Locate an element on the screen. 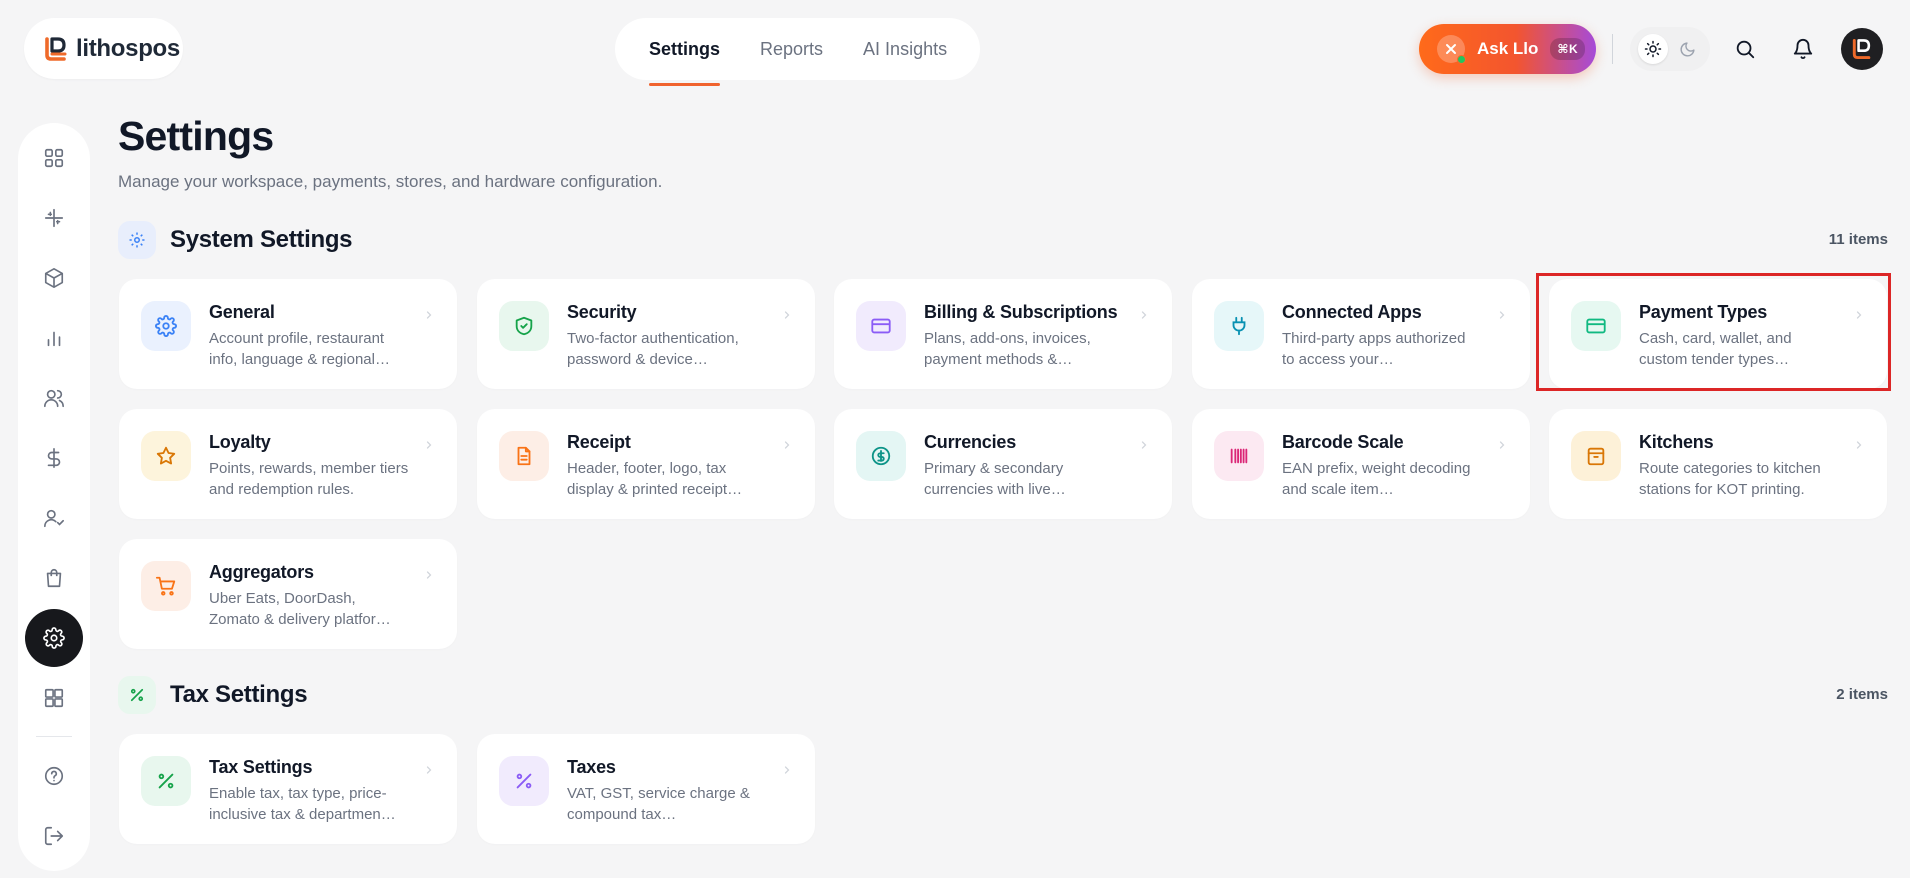  barcode-icon is located at coordinates (1239, 456).